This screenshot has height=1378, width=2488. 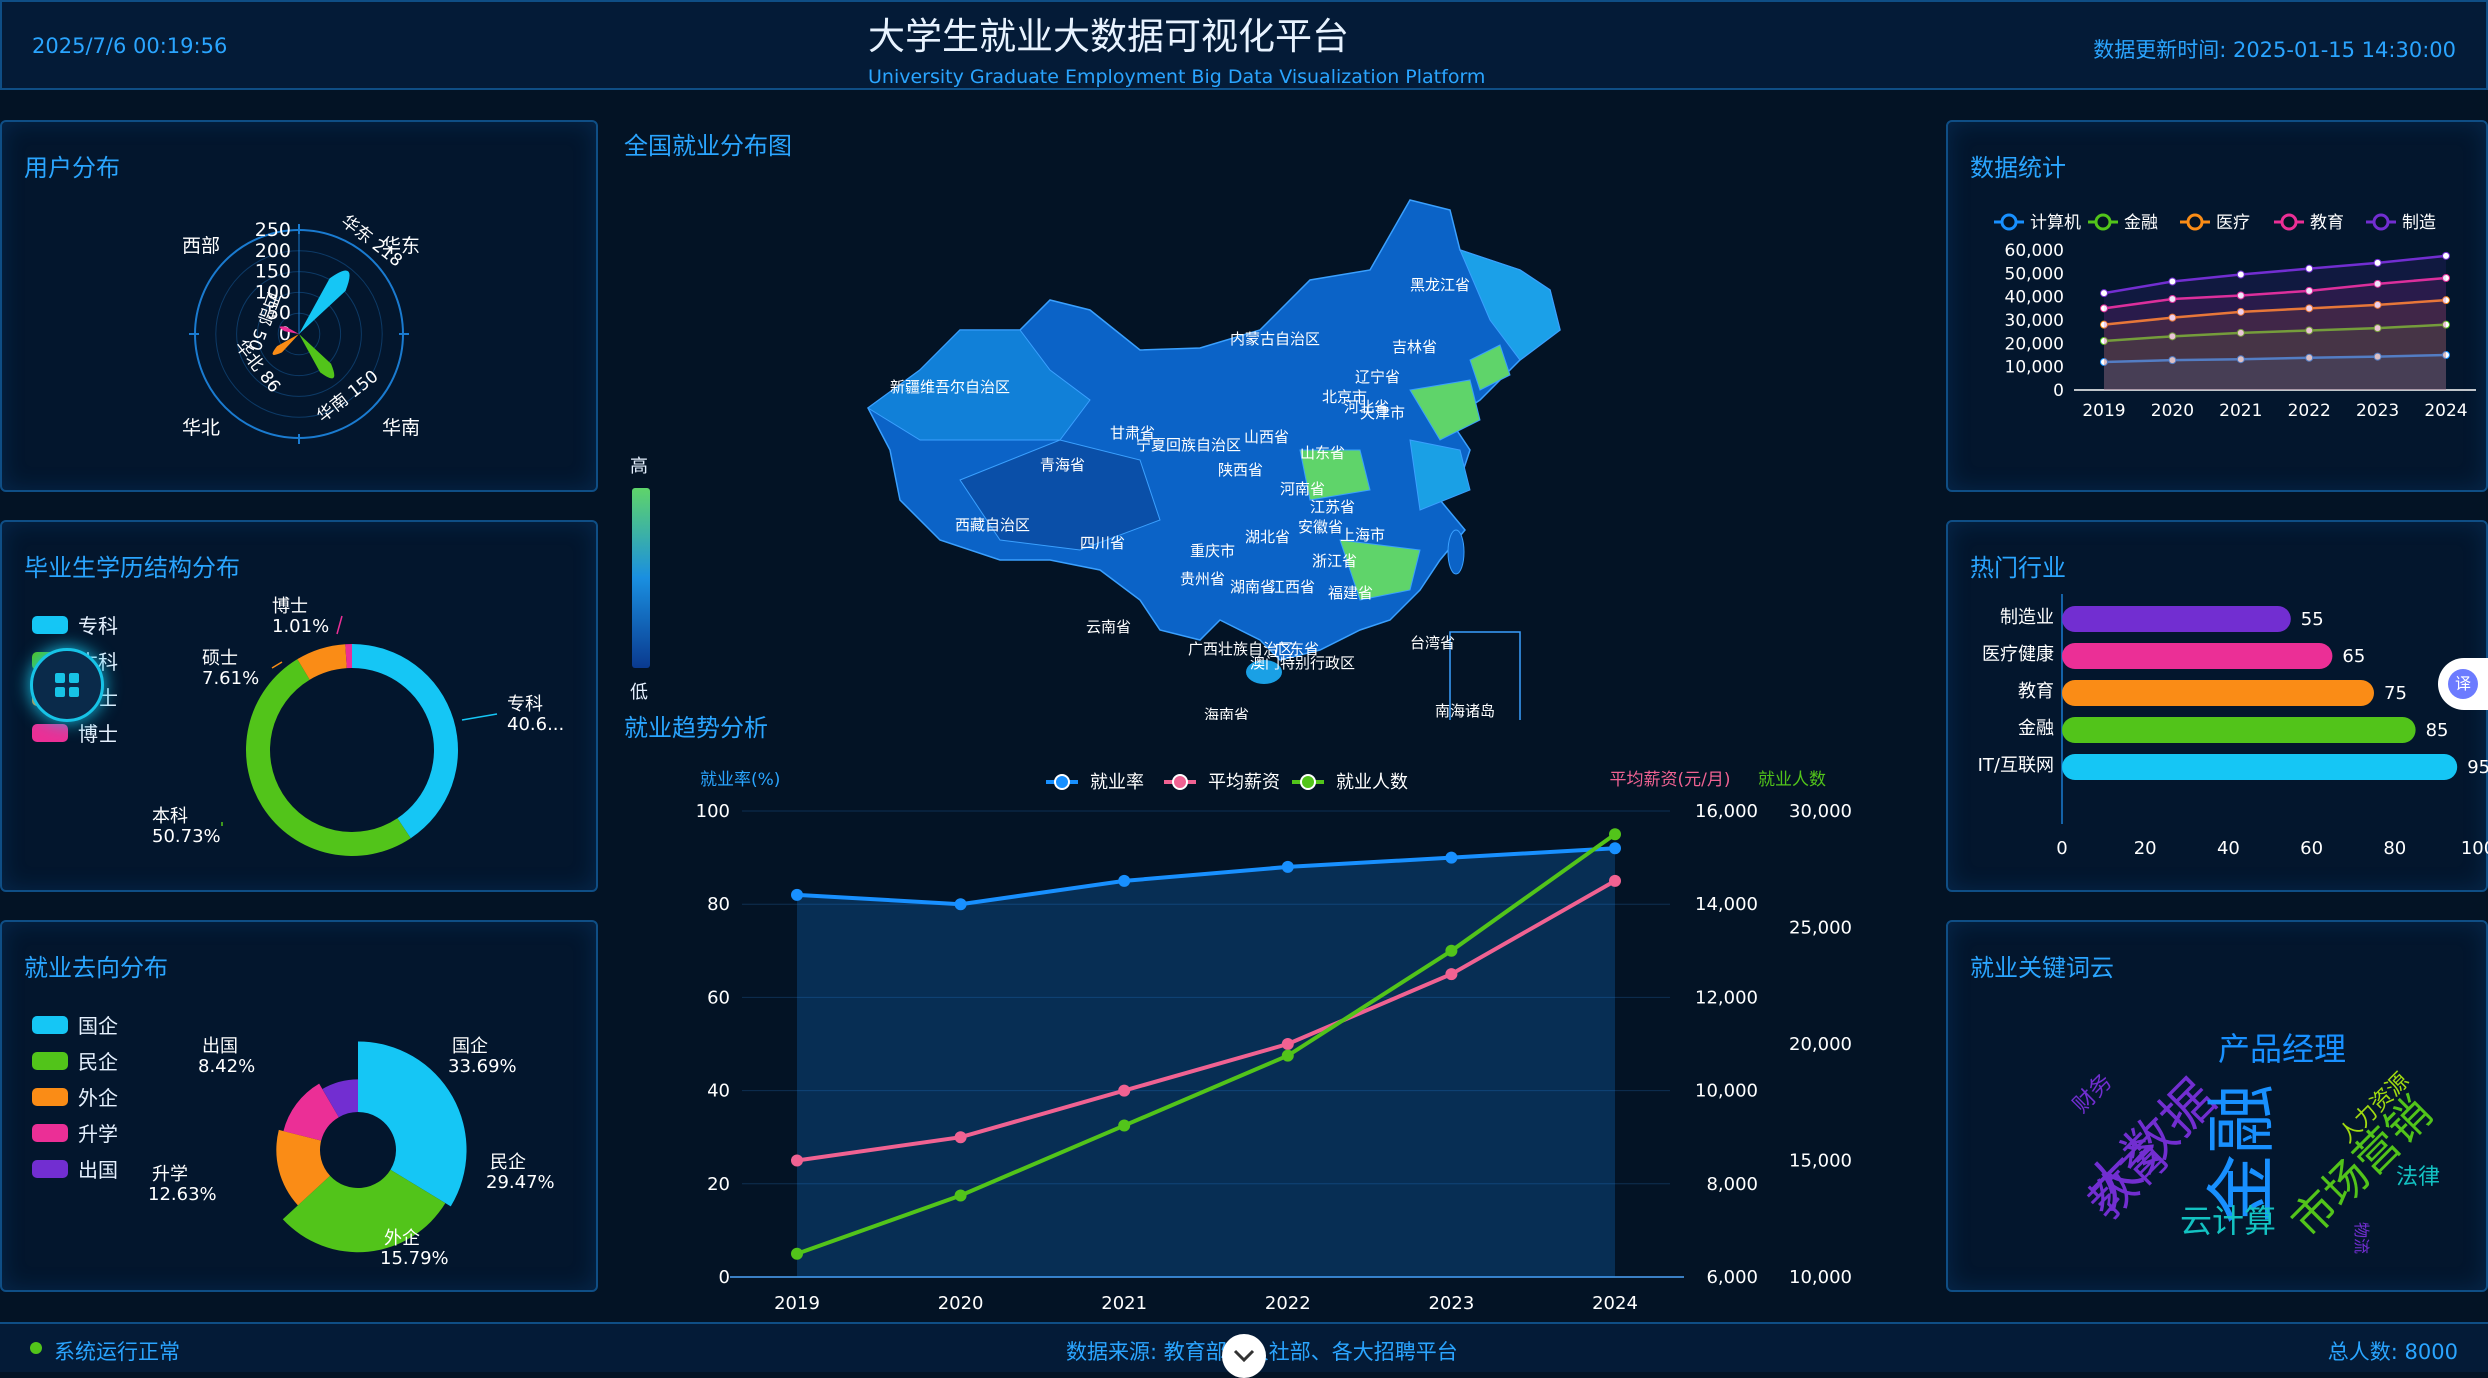 What do you see at coordinates (186, 836) in the screenshot?
I see `education-label-pct: 50.73%` at bounding box center [186, 836].